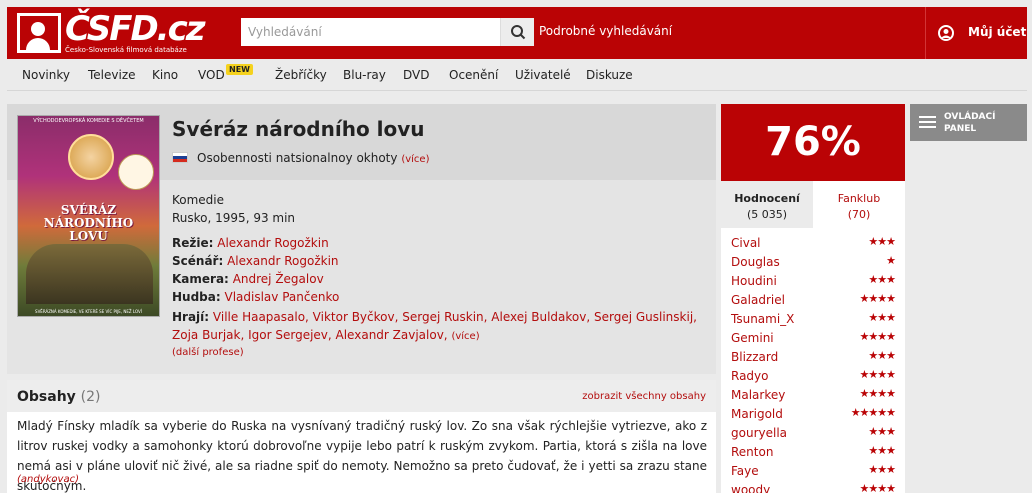 The width and height of the screenshot is (1032, 493). What do you see at coordinates (813, 300) in the screenshot?
I see `rating-row: Galadriel ★★★★` at bounding box center [813, 300].